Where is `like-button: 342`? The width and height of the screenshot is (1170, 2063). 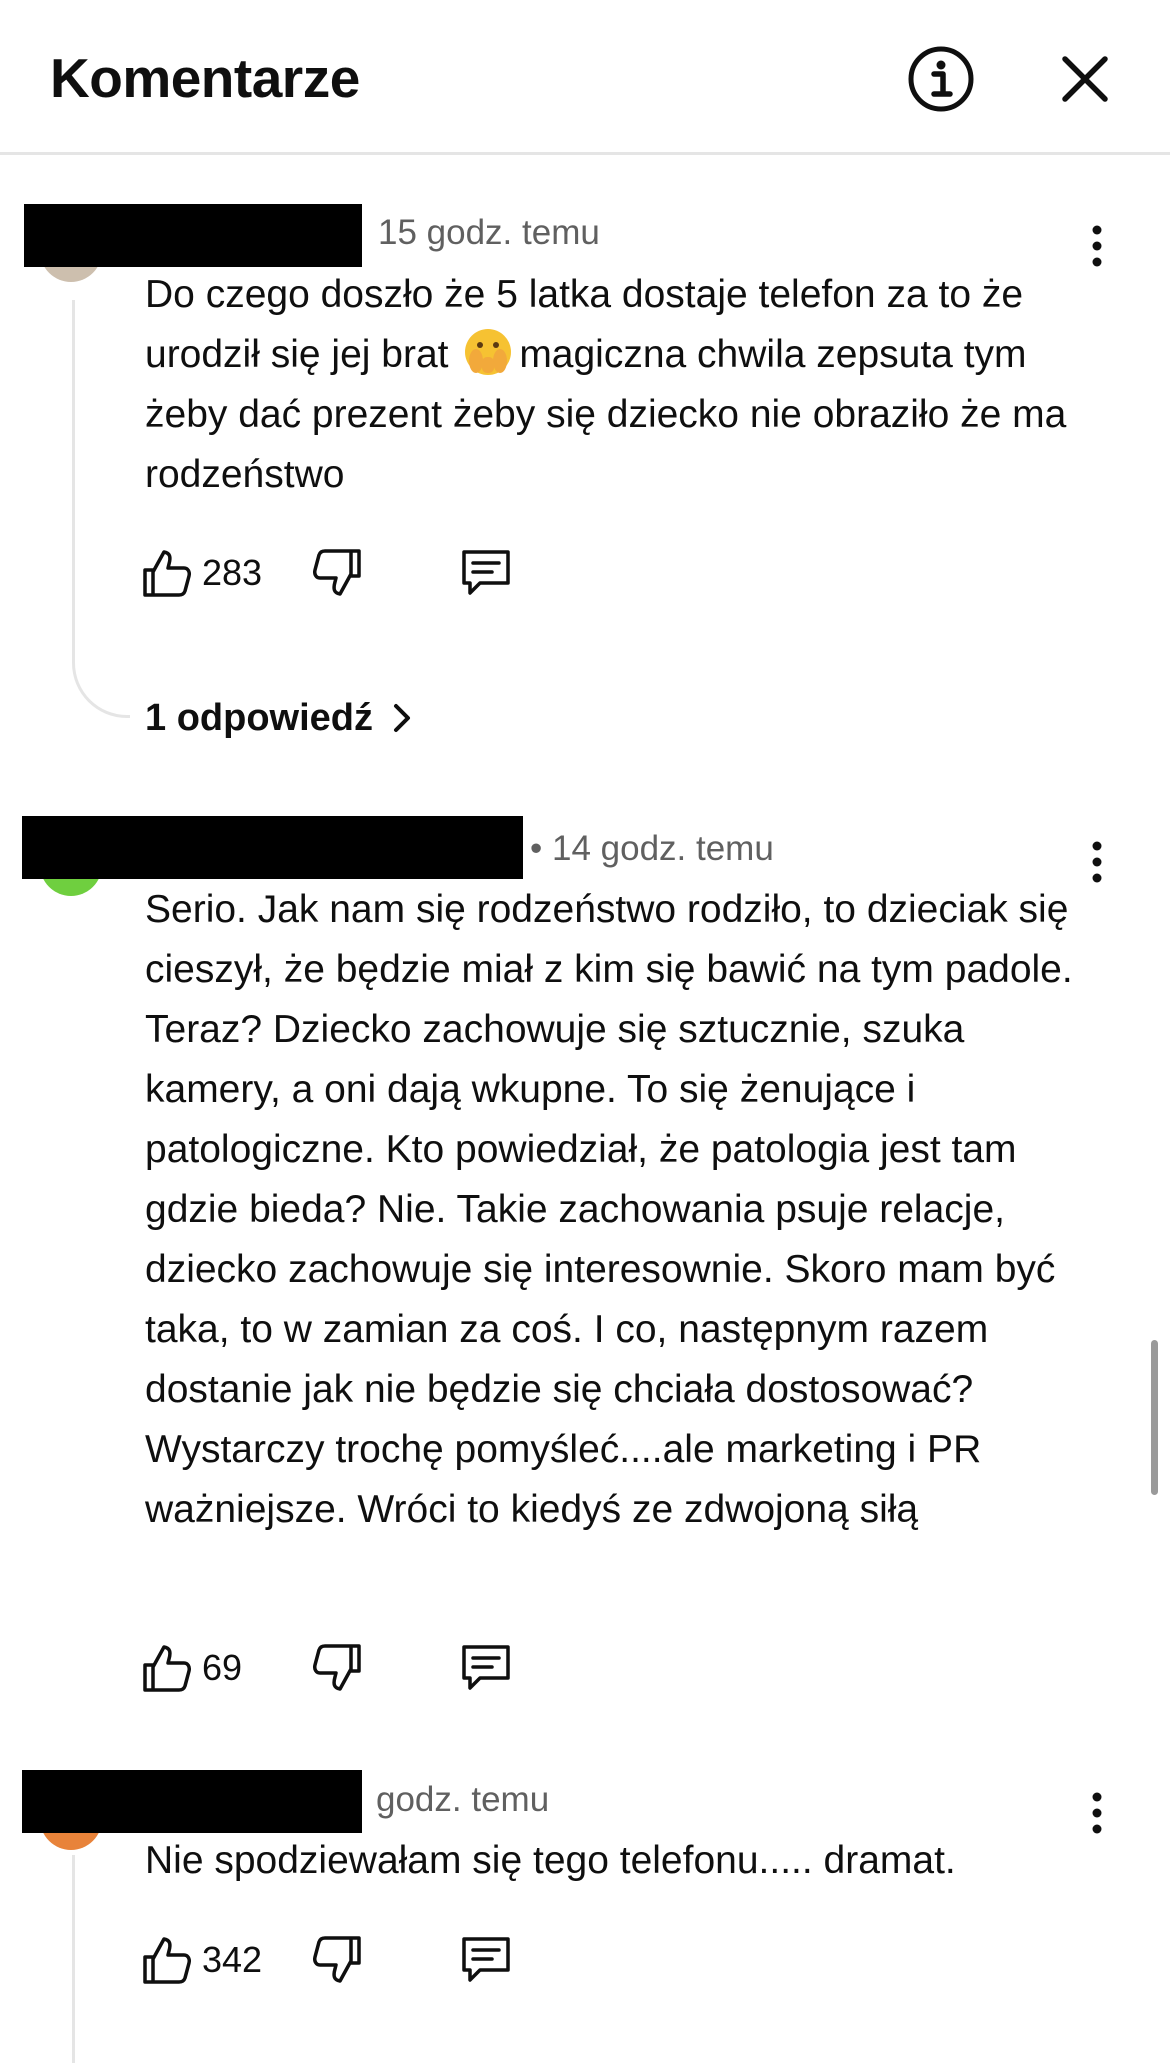 like-button: 342 is located at coordinates (201, 1960).